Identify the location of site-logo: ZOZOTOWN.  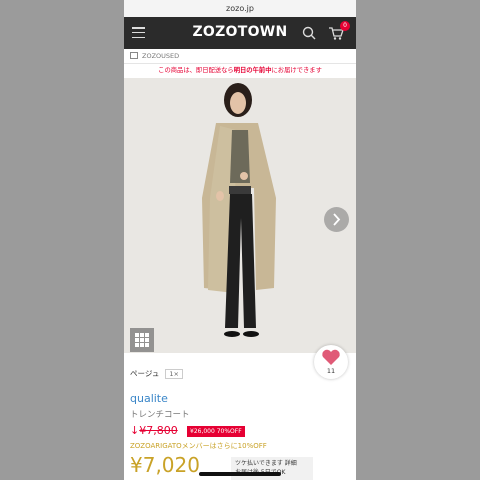
(240, 32).